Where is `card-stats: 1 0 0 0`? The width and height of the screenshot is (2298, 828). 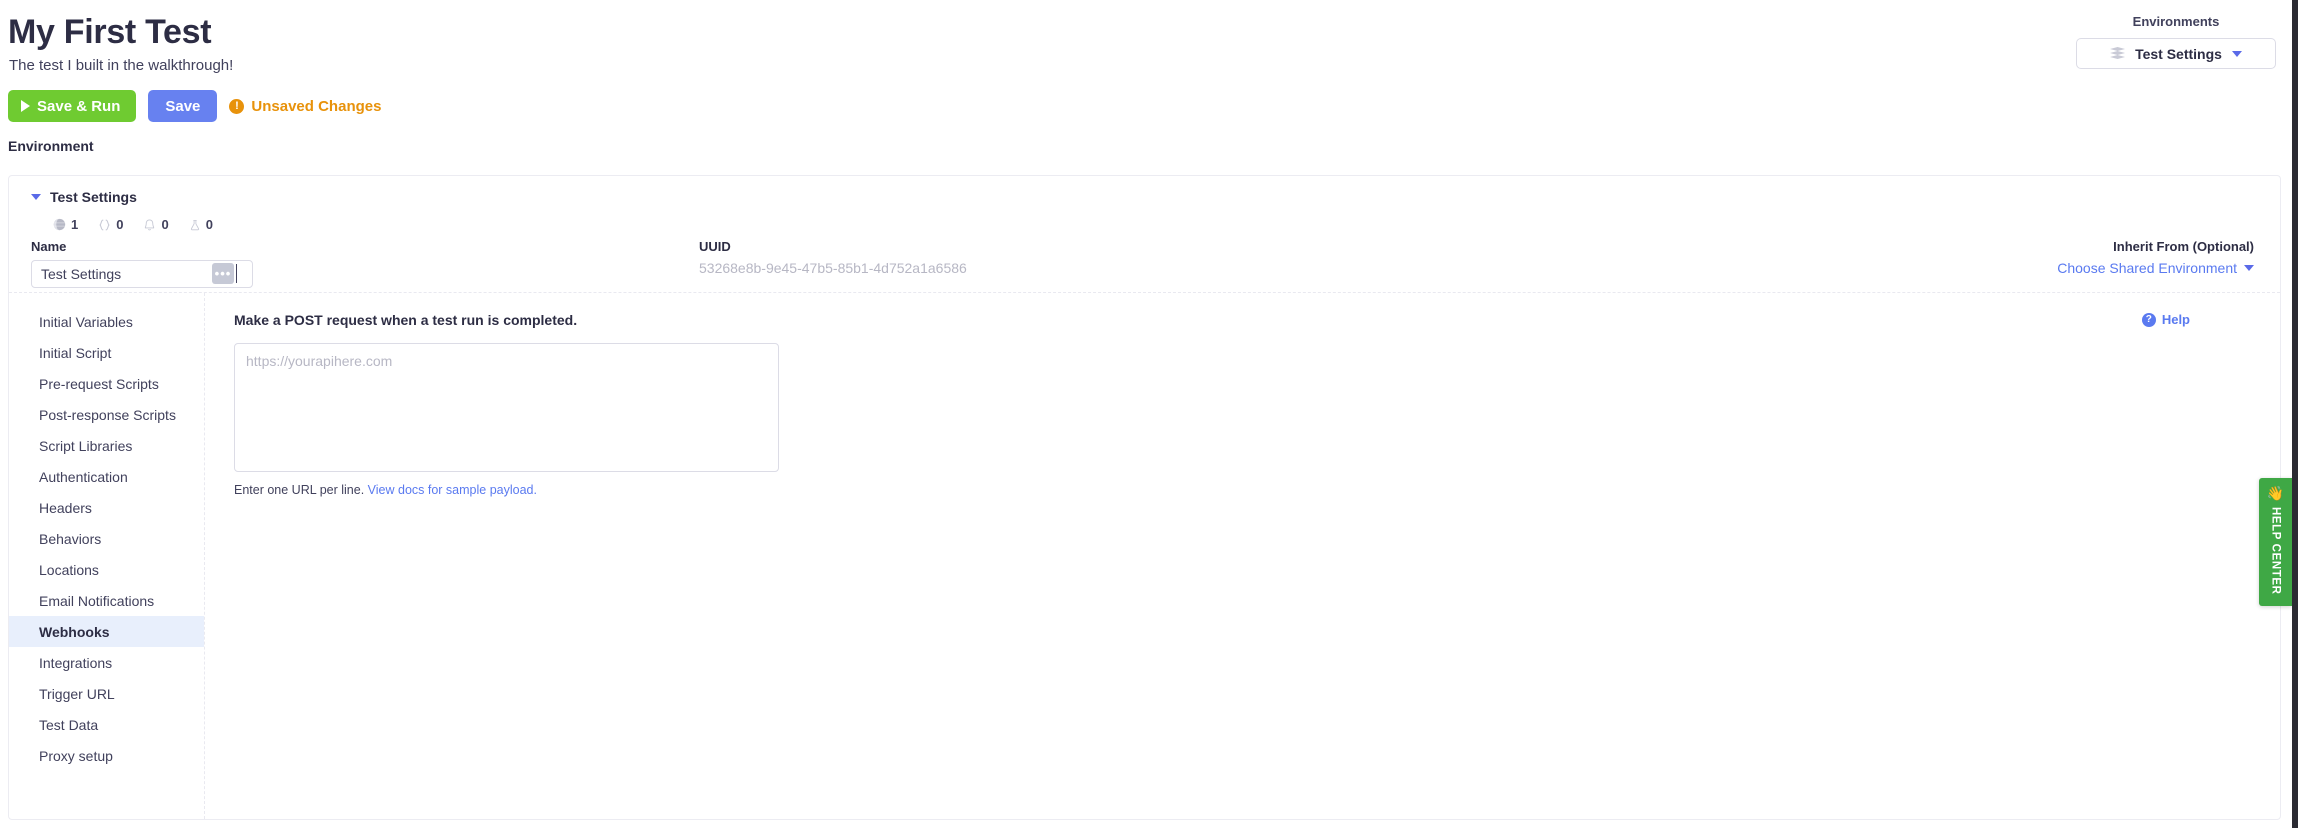
card-stats: 1 0 0 0 is located at coordinates (1166, 224).